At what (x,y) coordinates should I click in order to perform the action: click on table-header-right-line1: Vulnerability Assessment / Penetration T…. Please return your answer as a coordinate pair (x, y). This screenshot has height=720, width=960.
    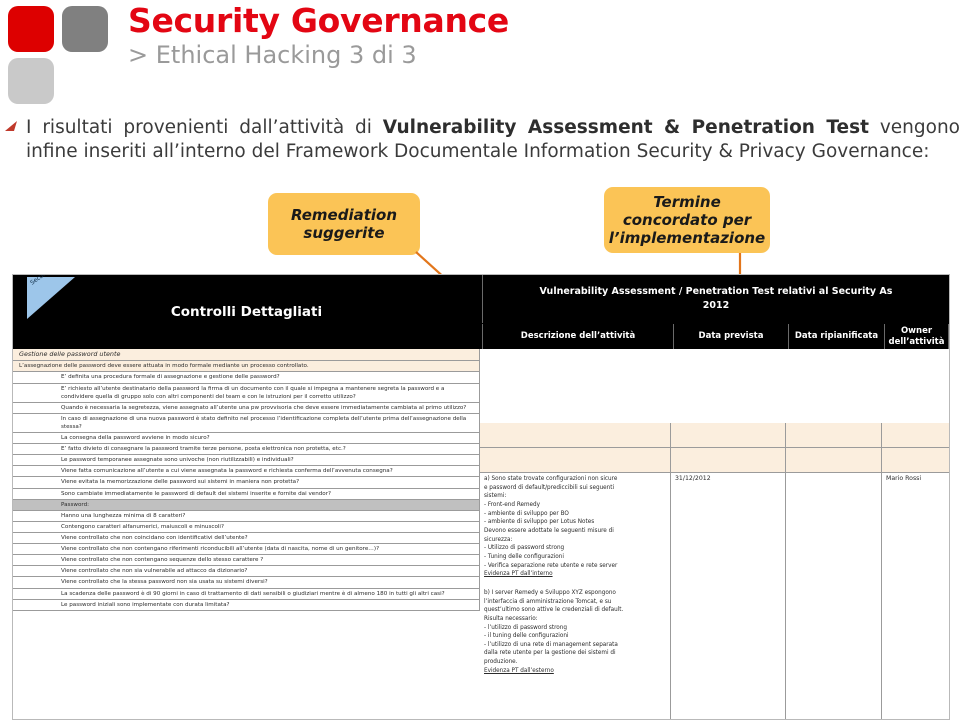
    Looking at the image, I should click on (716, 291).